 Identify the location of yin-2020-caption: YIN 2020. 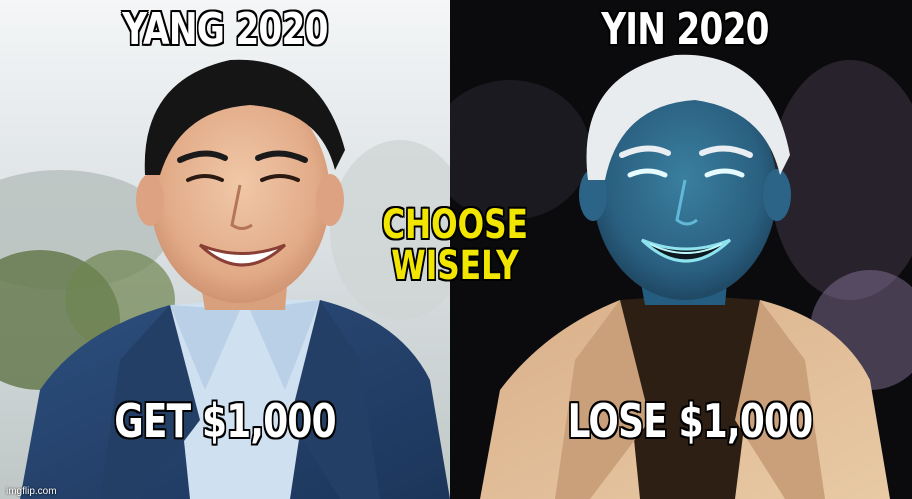
(685, 29).